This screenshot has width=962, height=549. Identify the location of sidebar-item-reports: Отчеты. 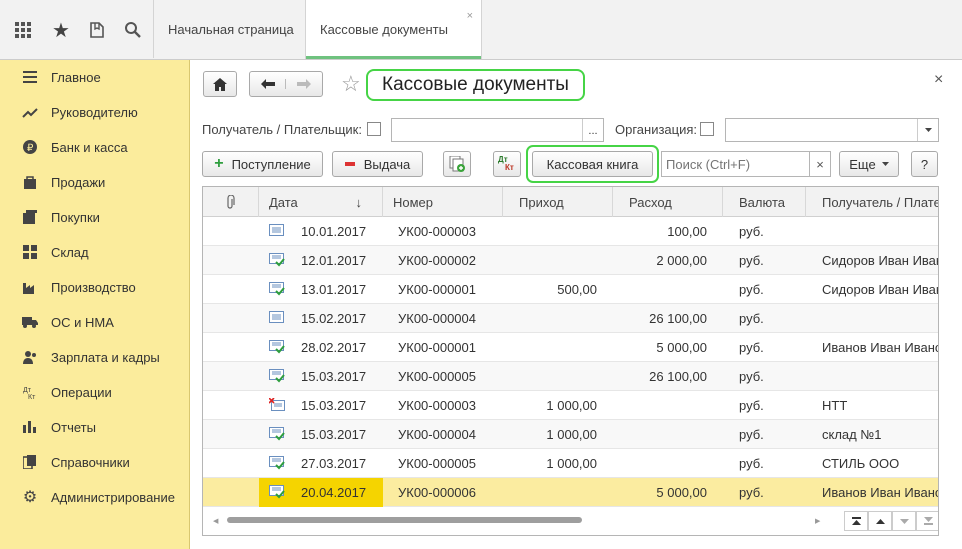
(95, 427).